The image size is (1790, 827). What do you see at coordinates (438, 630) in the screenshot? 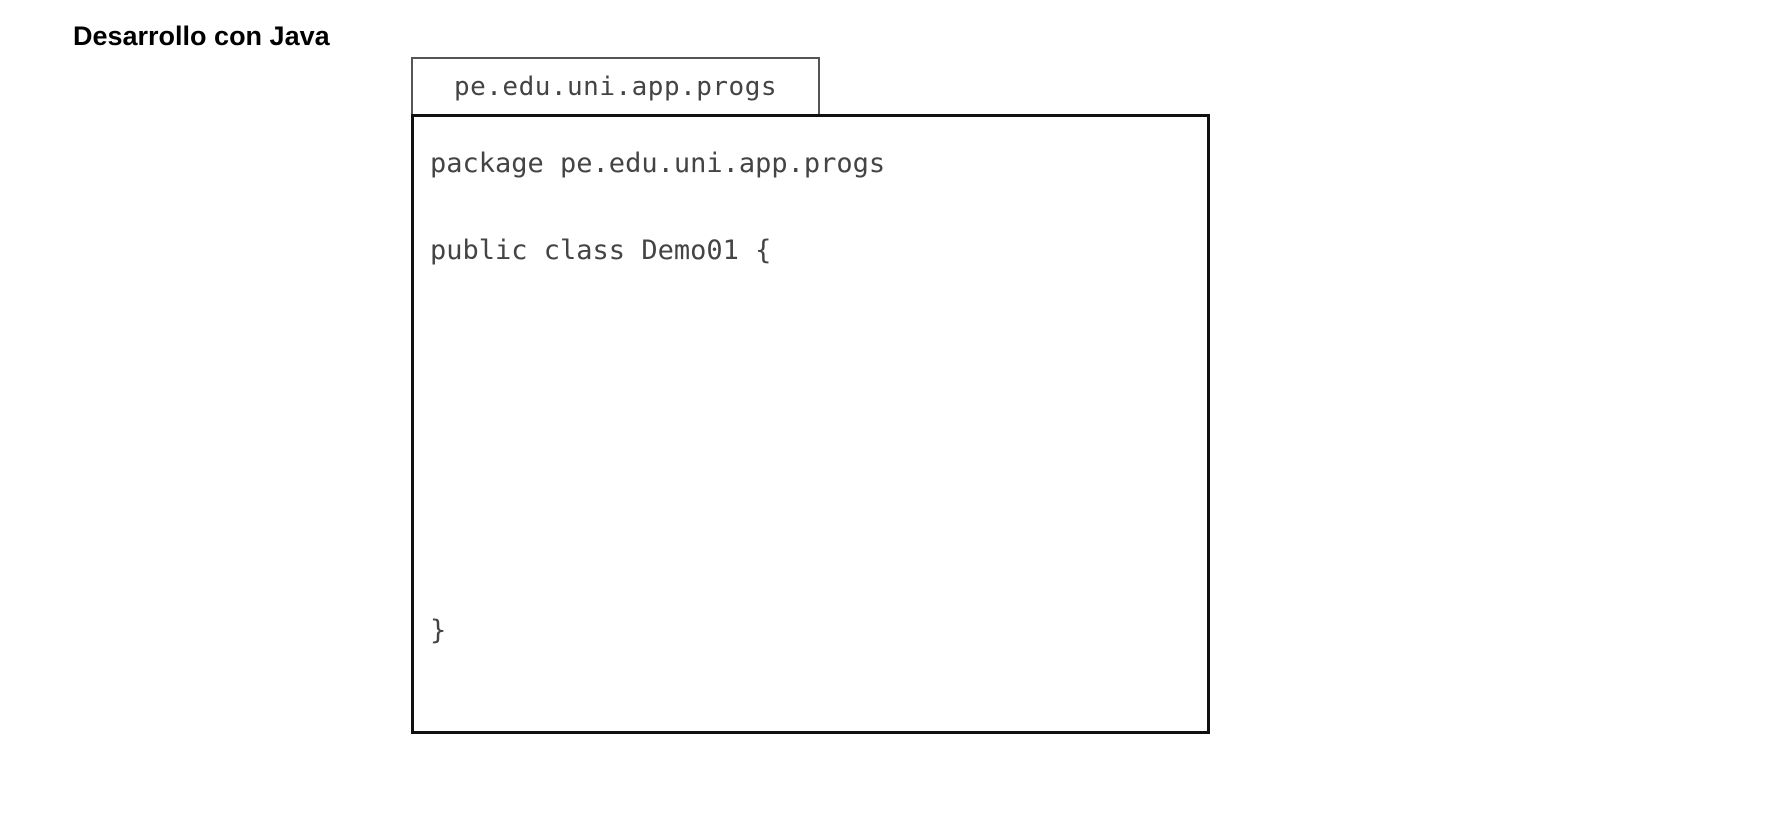
I see `class-closing-brace: }` at bounding box center [438, 630].